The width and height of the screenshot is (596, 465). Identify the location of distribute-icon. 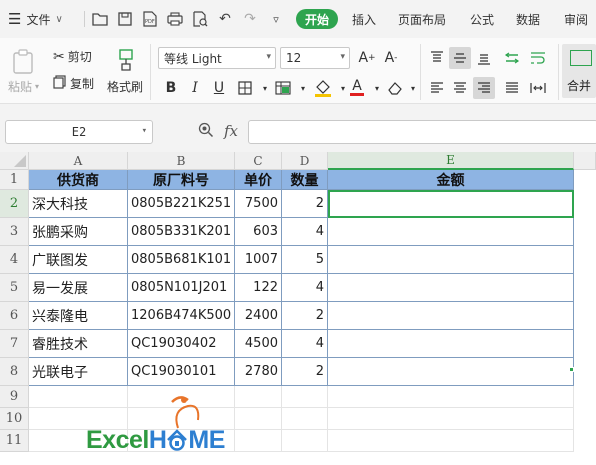
(538, 88).